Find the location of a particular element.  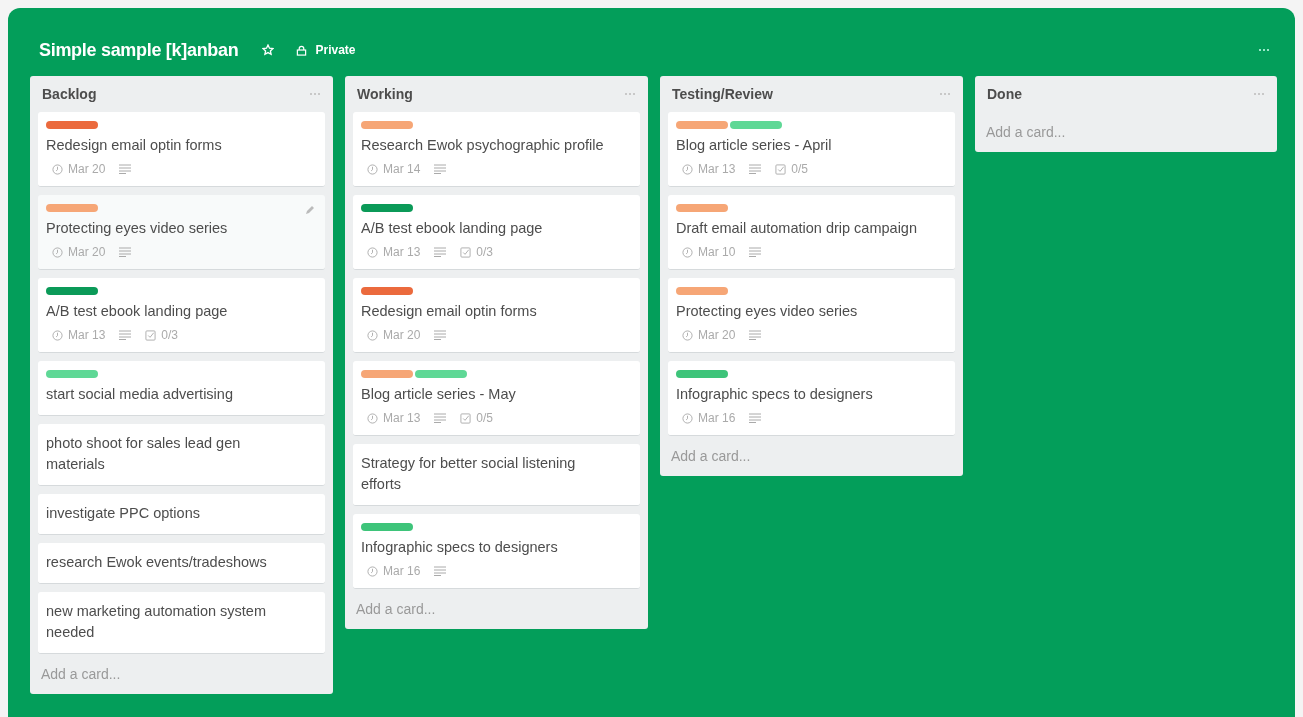

card-title: new marketing automation system needed is located at coordinates (156, 622).